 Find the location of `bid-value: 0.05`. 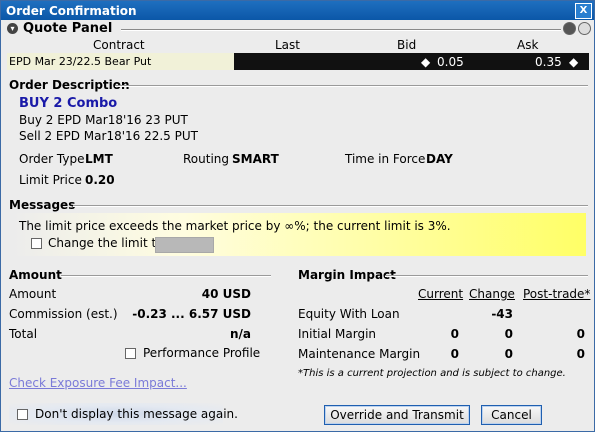

bid-value: 0.05 is located at coordinates (450, 62).